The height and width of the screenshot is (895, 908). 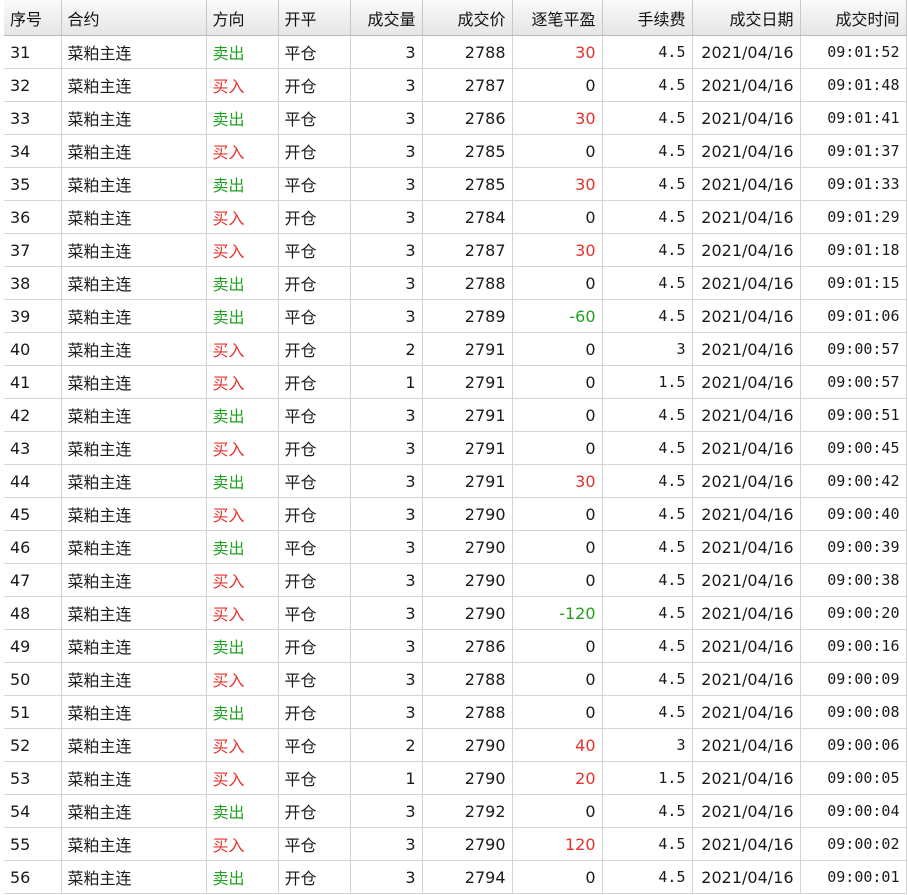 What do you see at coordinates (242, 18) in the screenshot?
I see `header-direction: 方向` at bounding box center [242, 18].